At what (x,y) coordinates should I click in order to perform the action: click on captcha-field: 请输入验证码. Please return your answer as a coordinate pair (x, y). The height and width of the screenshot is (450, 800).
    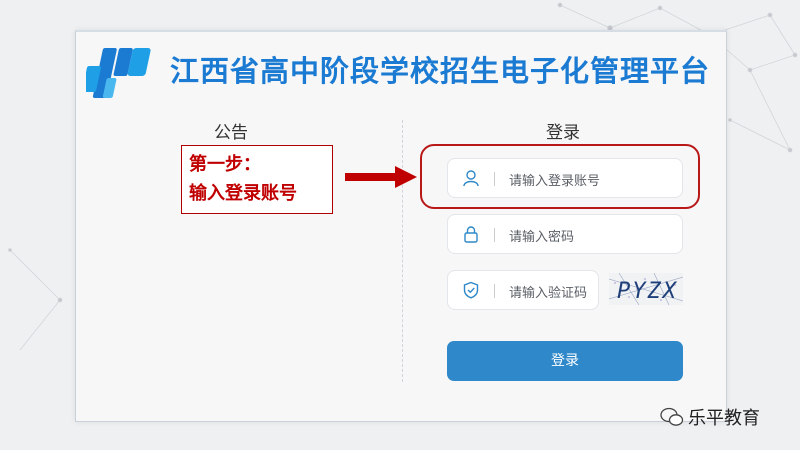
    Looking at the image, I should click on (523, 290).